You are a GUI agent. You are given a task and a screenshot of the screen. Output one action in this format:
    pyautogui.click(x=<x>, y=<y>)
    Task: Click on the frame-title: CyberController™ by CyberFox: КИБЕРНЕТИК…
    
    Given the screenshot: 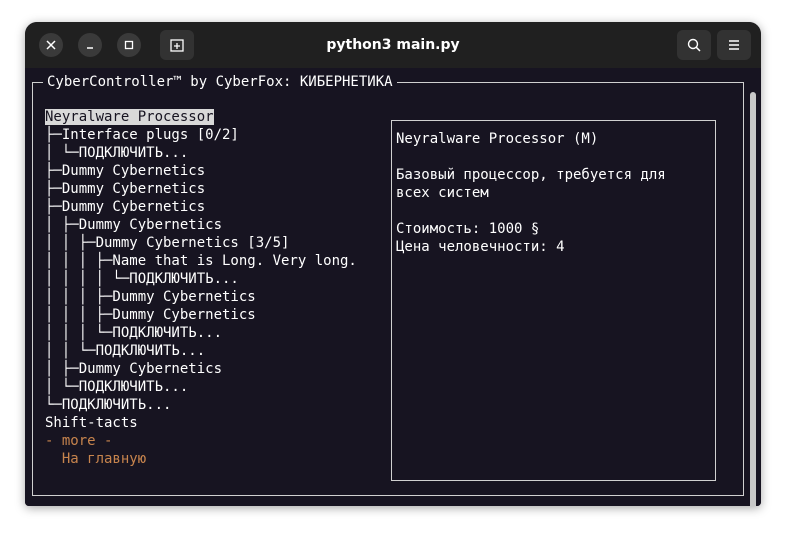 What is the action you would take?
    pyautogui.click(x=220, y=82)
    